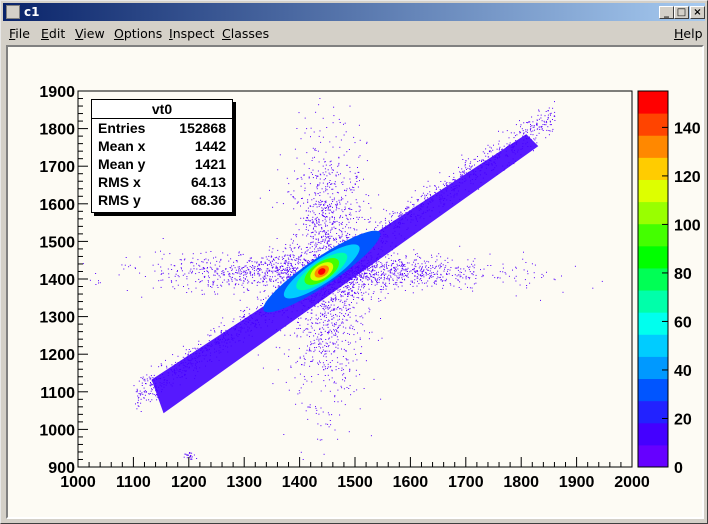 The image size is (708, 524). I want to click on menu-inspect: Inspect, so click(192, 33).